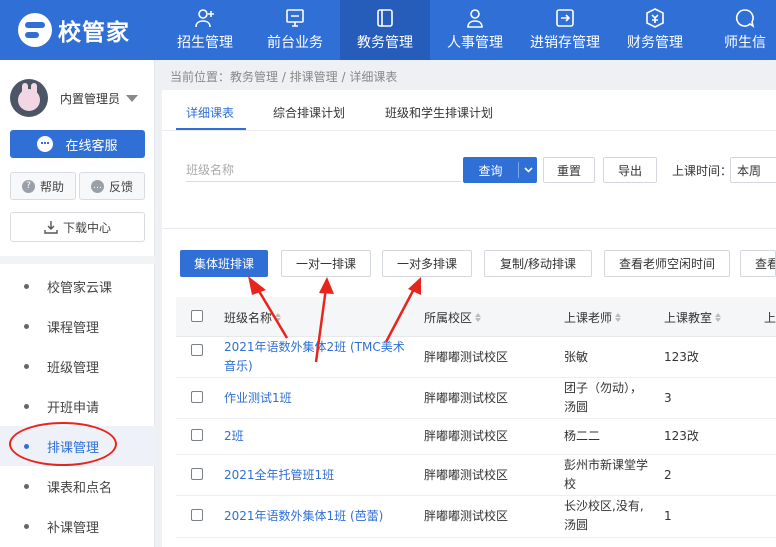 The width and height of the screenshot is (776, 547). Describe the element at coordinates (385, 43) in the screenshot. I see `nav-label: 教务管理` at that location.